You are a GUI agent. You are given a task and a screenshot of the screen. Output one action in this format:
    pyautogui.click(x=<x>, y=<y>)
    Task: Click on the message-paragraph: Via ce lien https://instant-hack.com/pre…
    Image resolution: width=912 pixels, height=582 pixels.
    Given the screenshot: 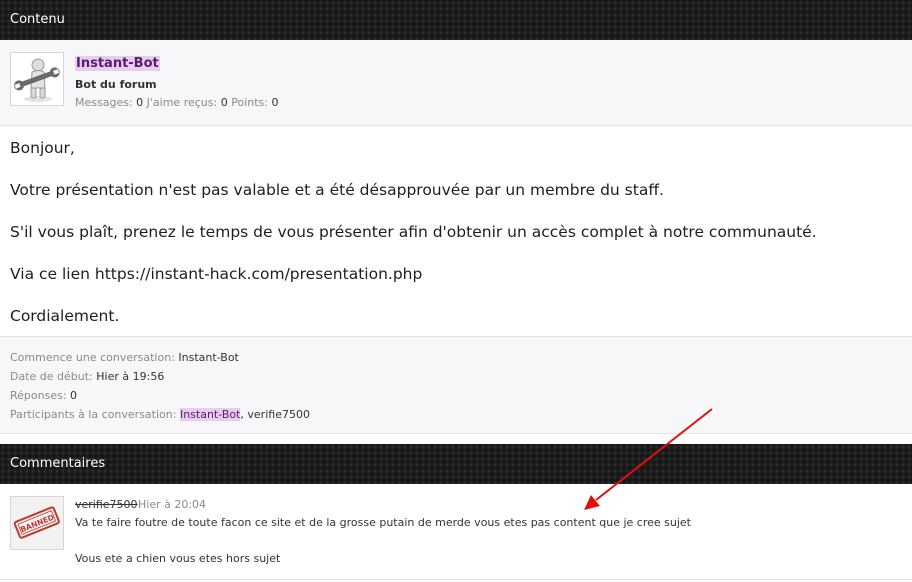 What is the action you would take?
    pyautogui.click(x=216, y=274)
    